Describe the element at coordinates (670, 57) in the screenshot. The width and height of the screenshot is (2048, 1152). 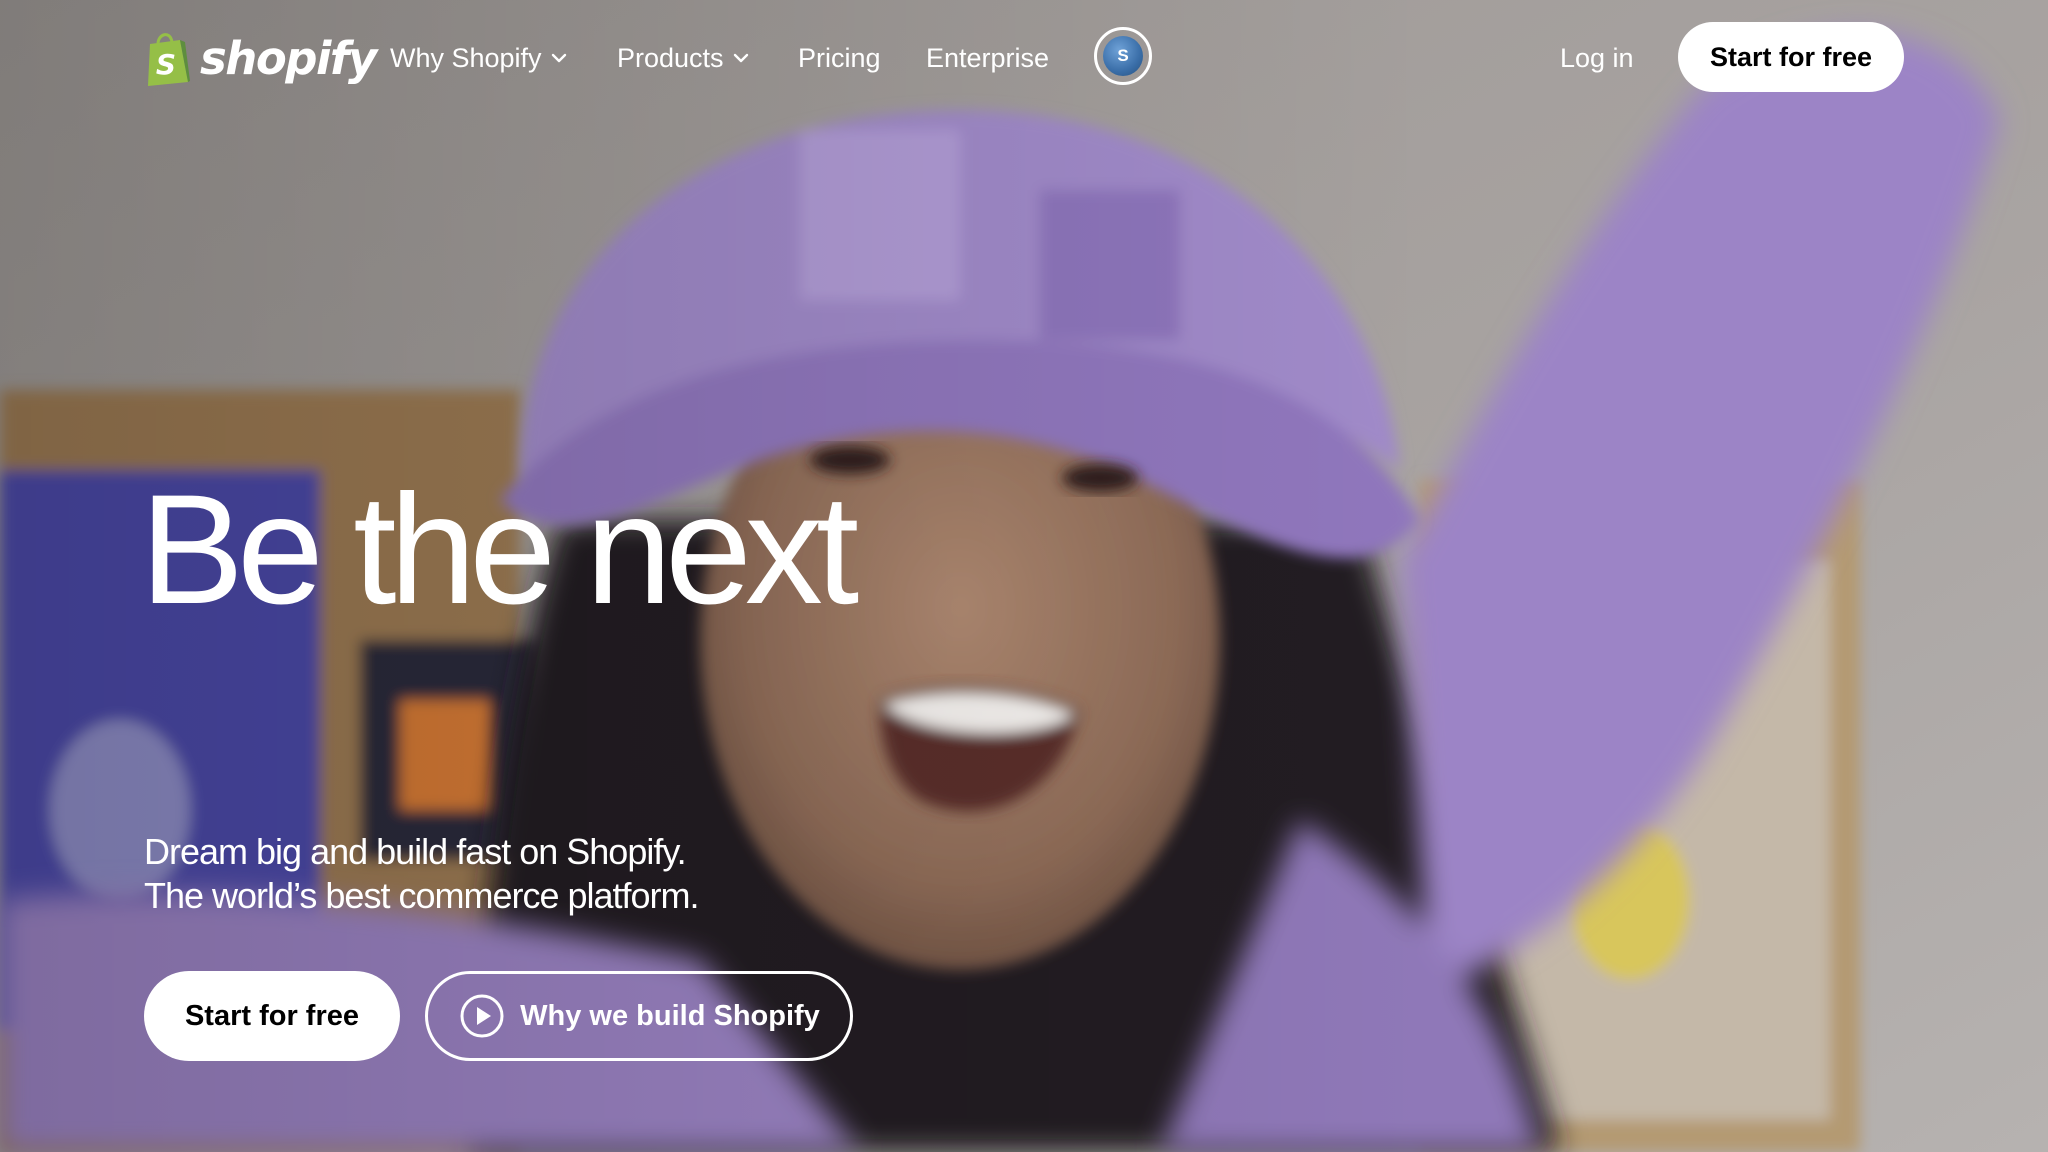
I see `nav-products-label: Products` at that location.